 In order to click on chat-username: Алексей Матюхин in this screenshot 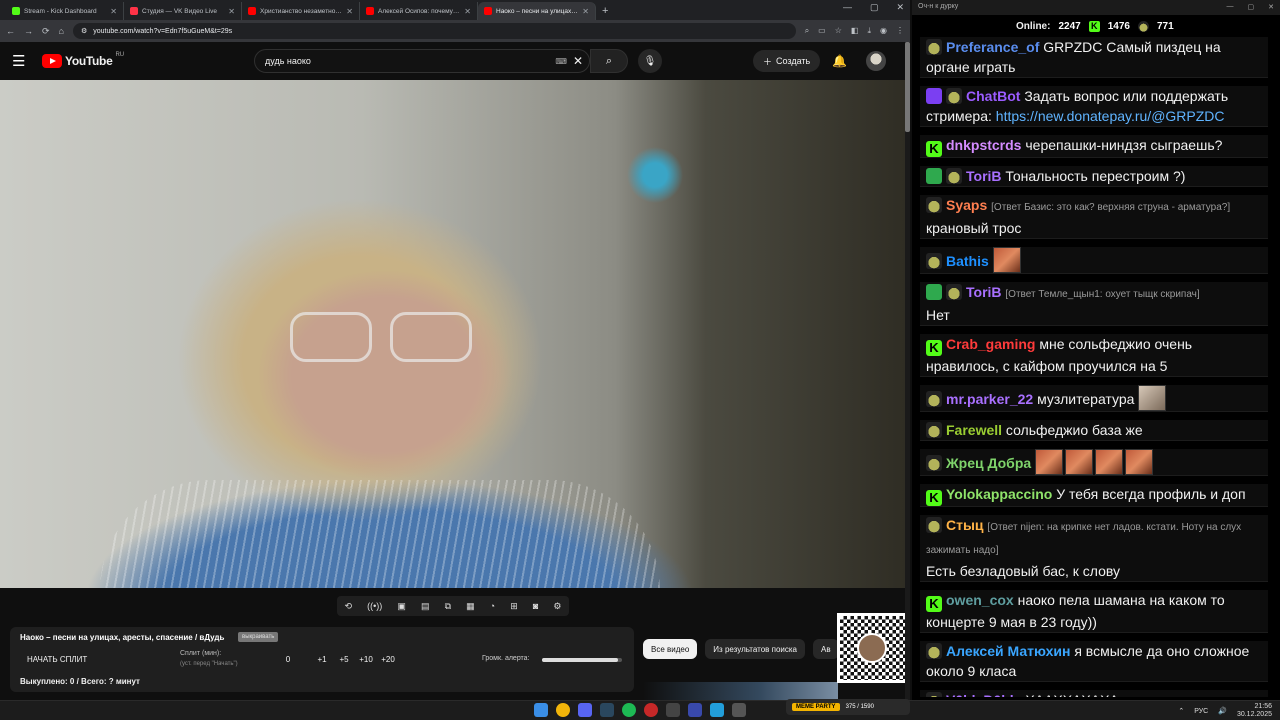, I will do `click(1008, 651)`.